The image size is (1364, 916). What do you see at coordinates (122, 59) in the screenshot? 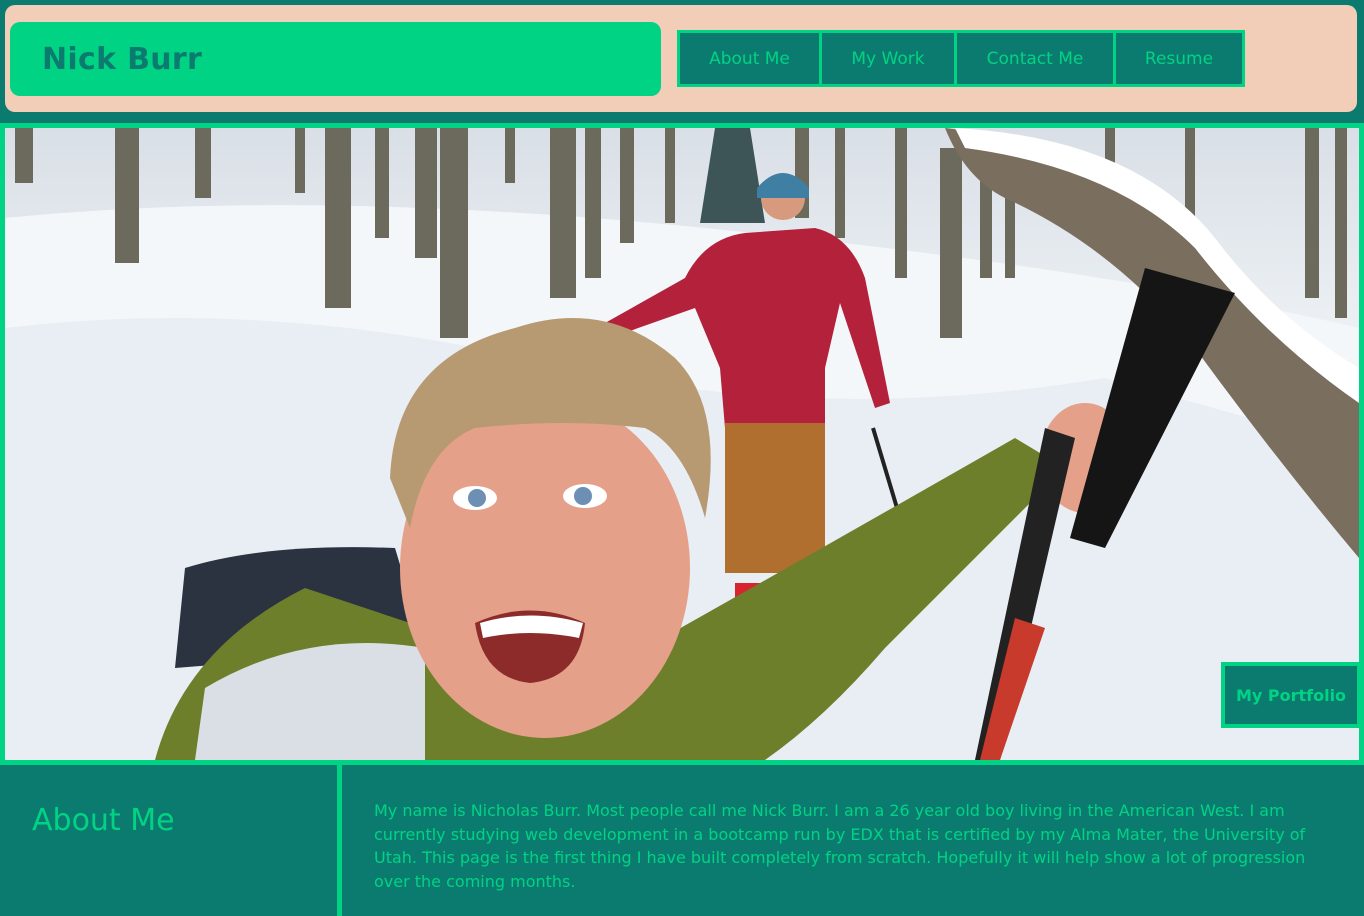
I see `site-title: Nick Burr` at bounding box center [122, 59].